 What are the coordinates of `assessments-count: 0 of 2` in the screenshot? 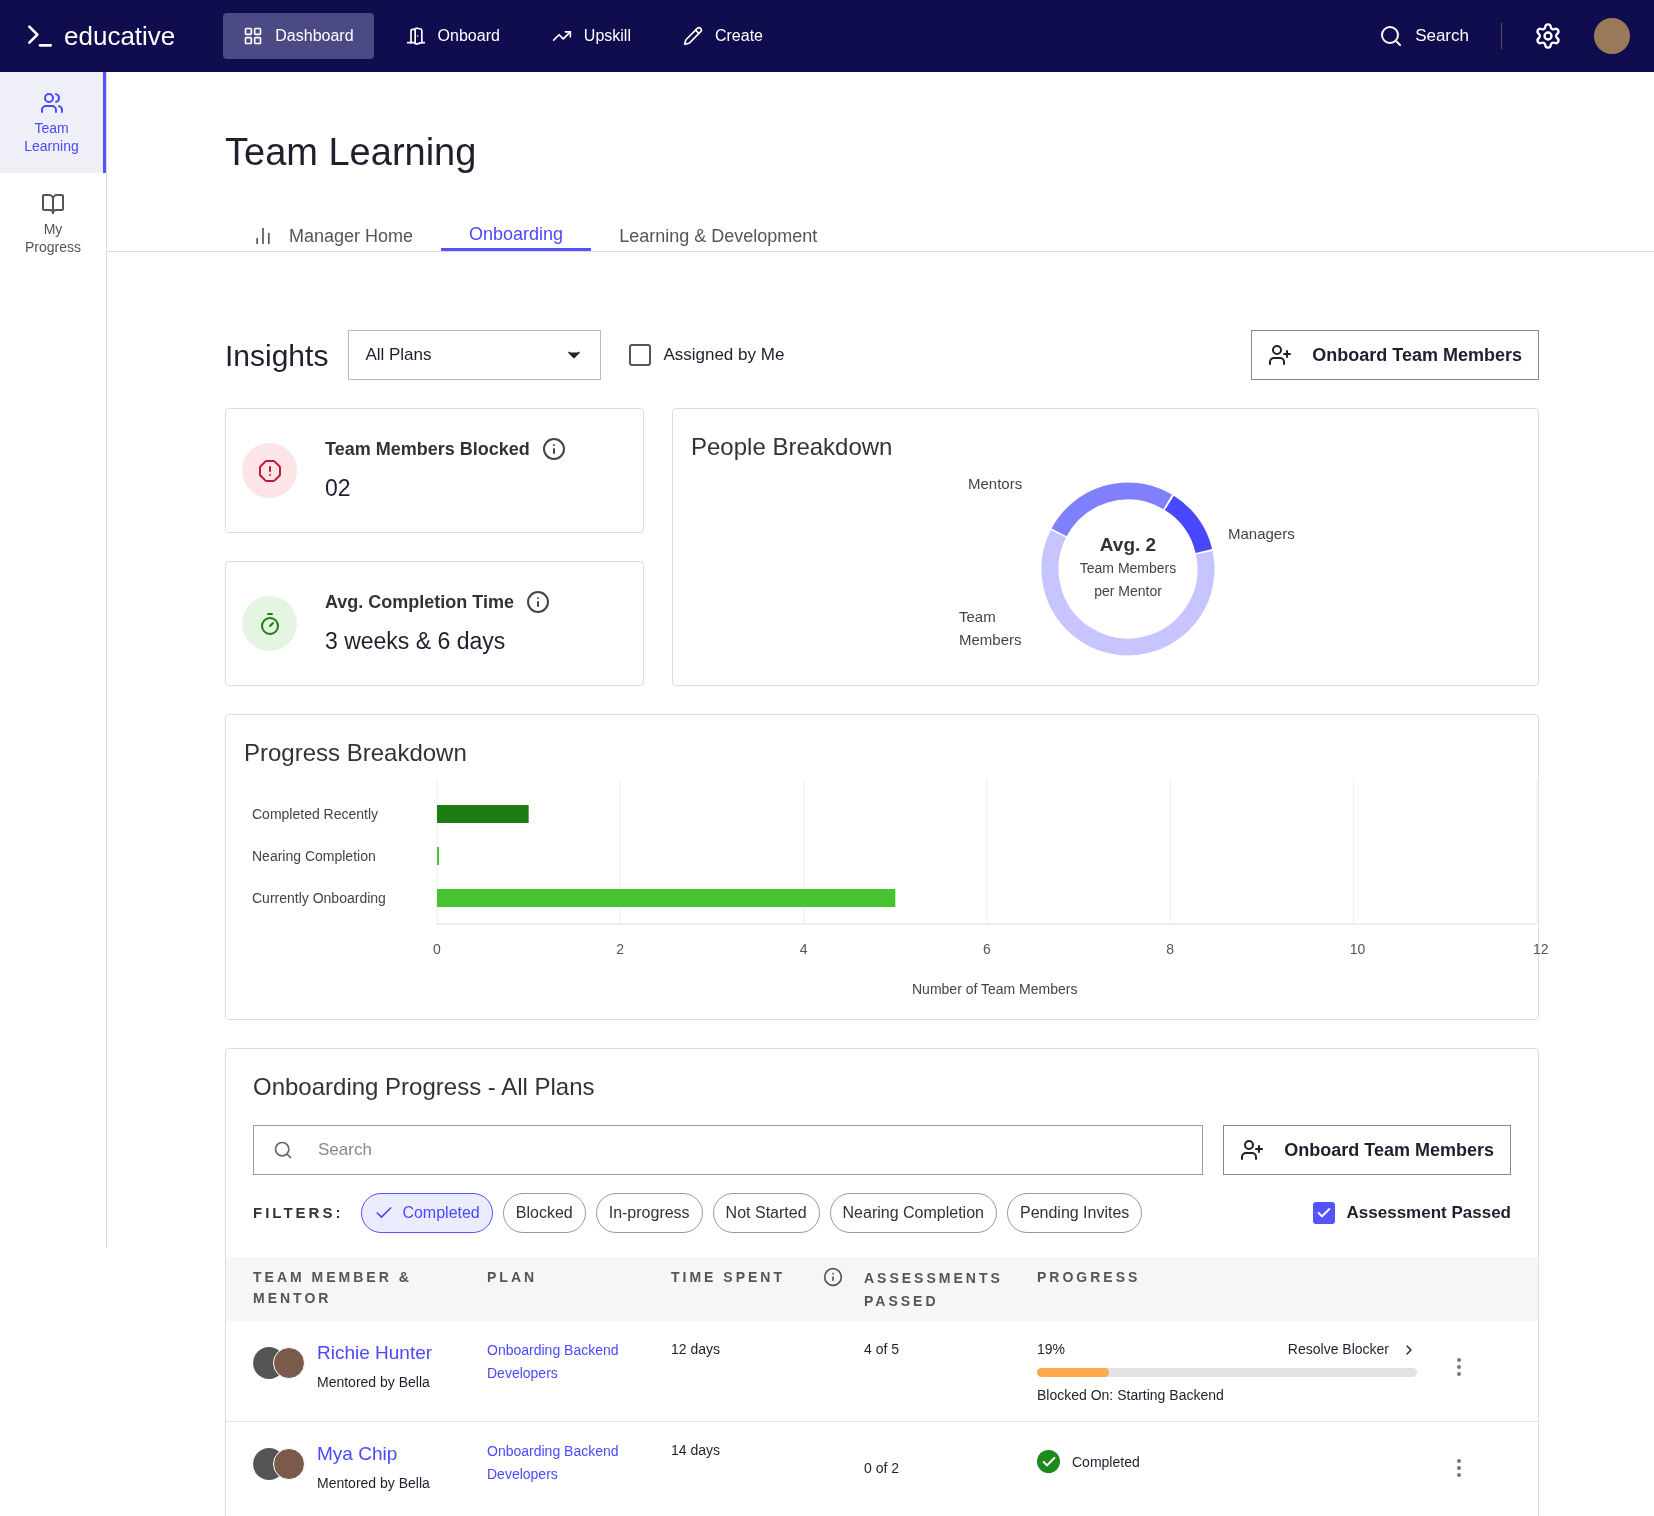 It's located at (882, 1468).